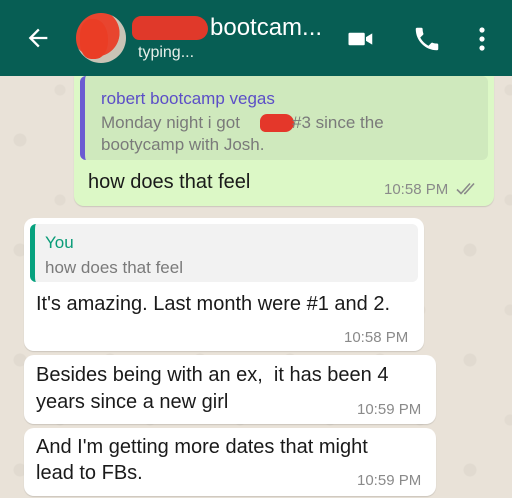  What do you see at coordinates (224, 253) in the screenshot?
I see `quoted-message: You how does that feel` at bounding box center [224, 253].